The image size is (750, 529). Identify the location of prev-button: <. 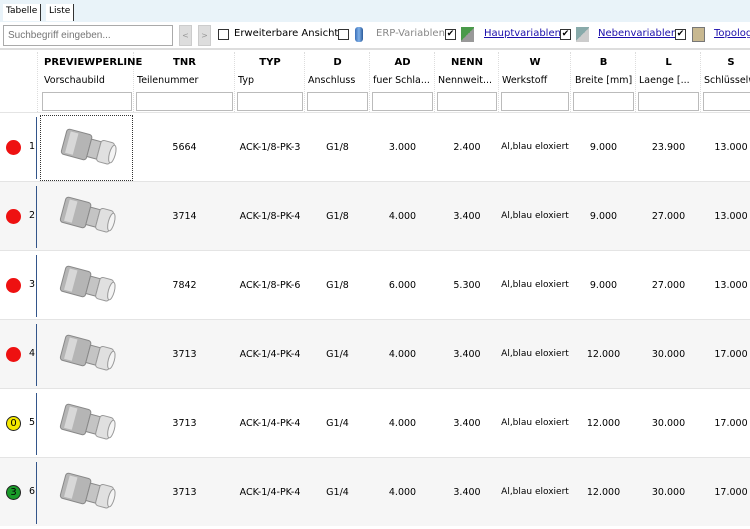
(185, 35).